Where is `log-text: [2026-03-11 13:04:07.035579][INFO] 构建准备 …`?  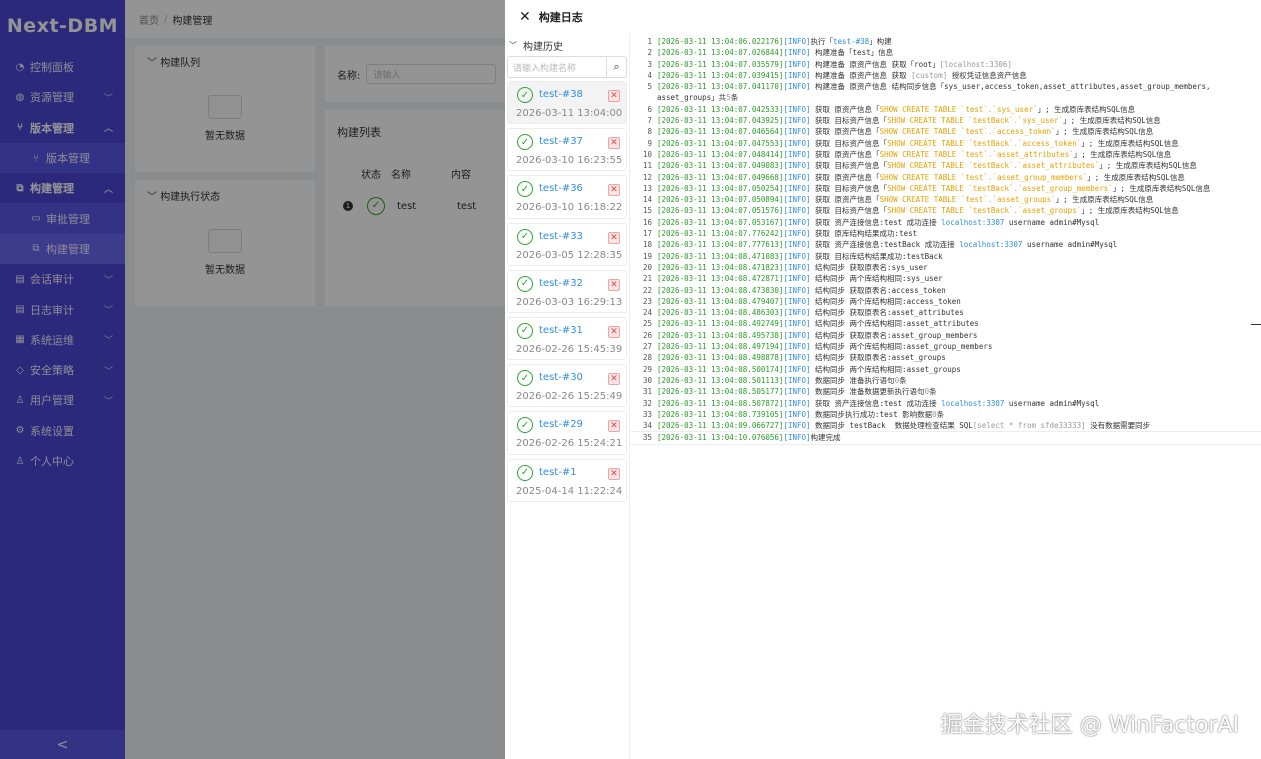 log-text: [2026-03-11 13:04:07.035579][INFO] 构建准备 … is located at coordinates (834, 64).